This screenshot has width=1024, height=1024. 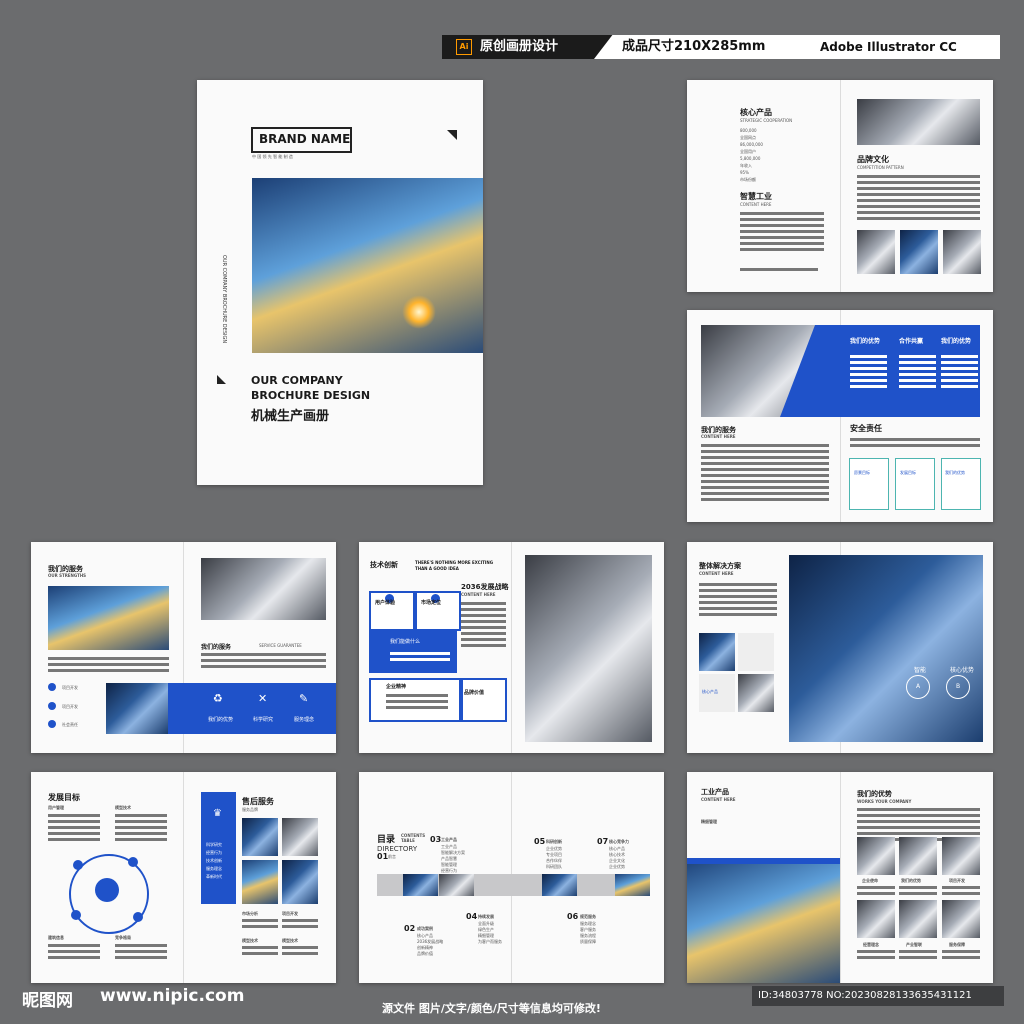 What do you see at coordinates (221, 720) in the screenshot?
I see `bar-item-0: 我们的优势` at bounding box center [221, 720].